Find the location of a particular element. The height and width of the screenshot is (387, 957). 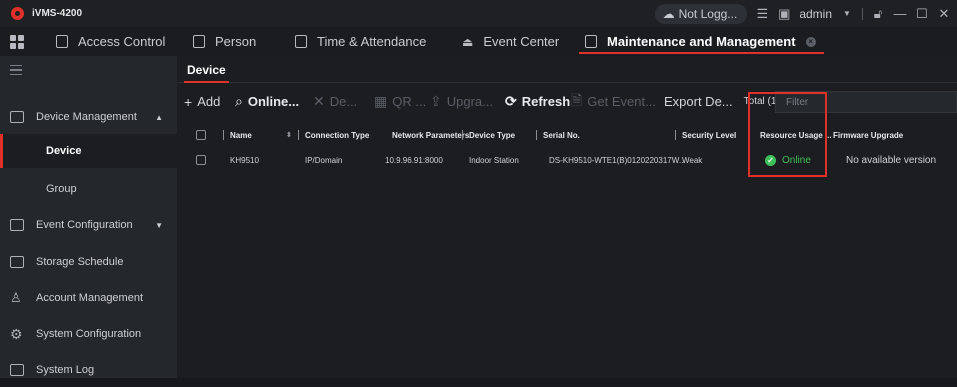

nav-event-center: ⏏ Event Center is located at coordinates (510, 41).